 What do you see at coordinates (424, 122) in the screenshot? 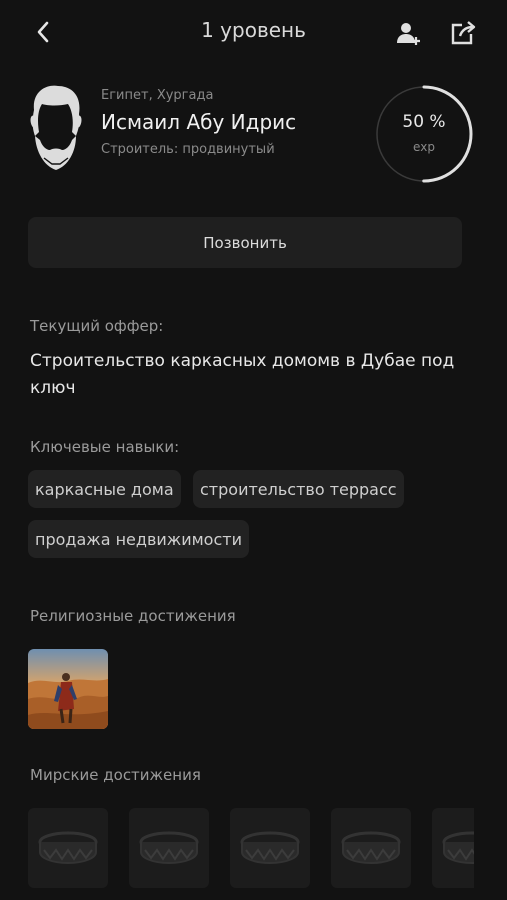
I see `exp-percent: 50 %` at bounding box center [424, 122].